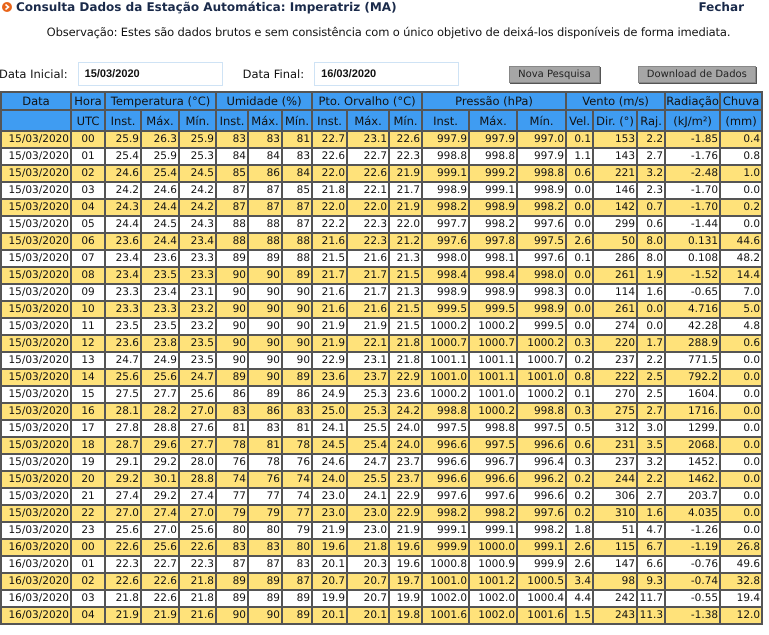 This screenshot has width=769, height=635. What do you see at coordinates (615, 156) in the screenshot?
I see `table-cell: 143` at bounding box center [615, 156].